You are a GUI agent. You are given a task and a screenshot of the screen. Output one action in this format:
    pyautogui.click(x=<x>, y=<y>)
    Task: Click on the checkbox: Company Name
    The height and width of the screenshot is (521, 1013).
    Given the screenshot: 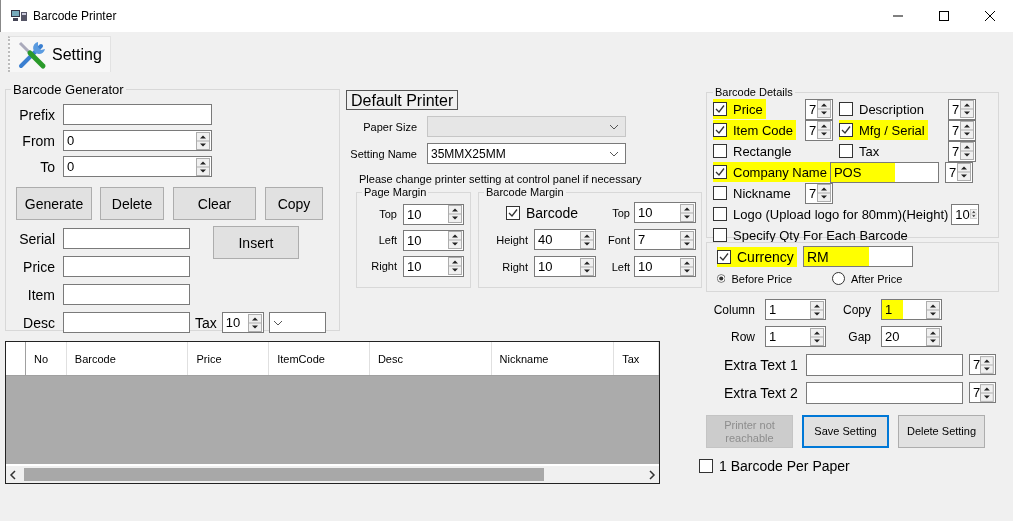 What is the action you would take?
    pyautogui.click(x=771, y=172)
    